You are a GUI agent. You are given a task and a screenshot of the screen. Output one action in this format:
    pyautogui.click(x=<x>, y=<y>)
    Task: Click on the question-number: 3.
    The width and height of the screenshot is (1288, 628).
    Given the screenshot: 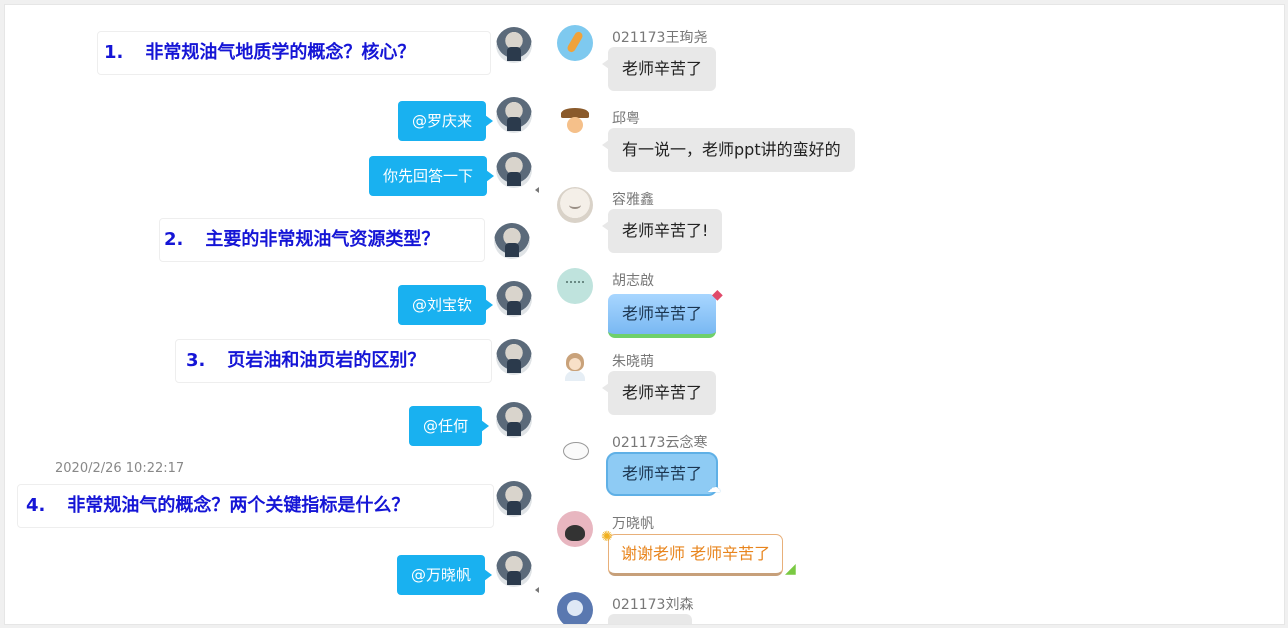 What is the action you would take?
    pyautogui.click(x=196, y=360)
    